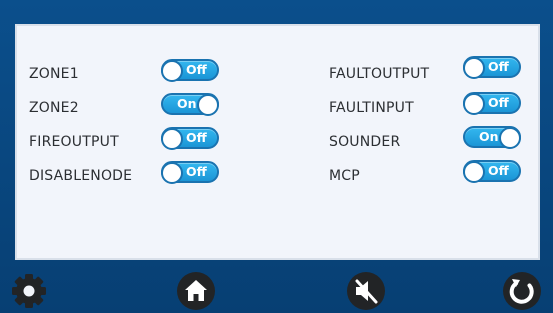  I want to click on zone2-toggle: On, so click(190, 104).